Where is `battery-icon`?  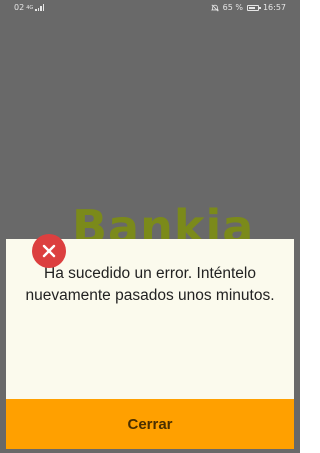
battery-icon is located at coordinates (253, 7).